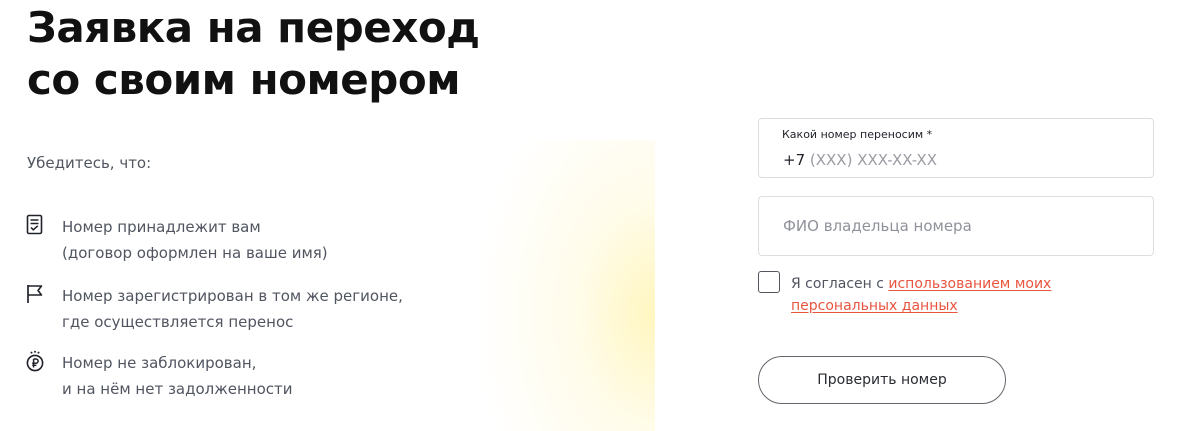 The image size is (1202, 431). I want to click on consent-label: Я согласен с, so click(840, 284).